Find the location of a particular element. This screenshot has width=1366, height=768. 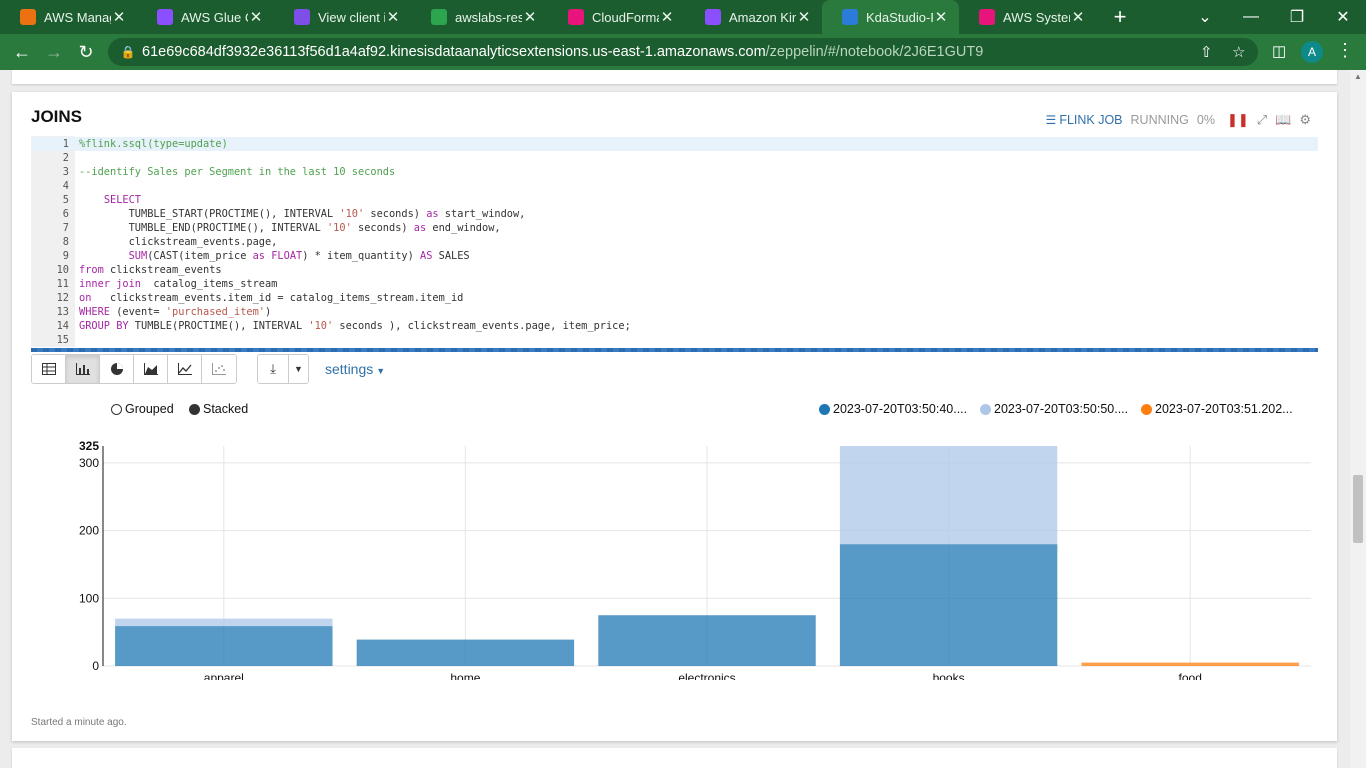

paragraph-controls: ☰ FLINK JOB RUNNING 0% ❚❚ ⤢ 📖 ⚙ is located at coordinates (1182, 120).